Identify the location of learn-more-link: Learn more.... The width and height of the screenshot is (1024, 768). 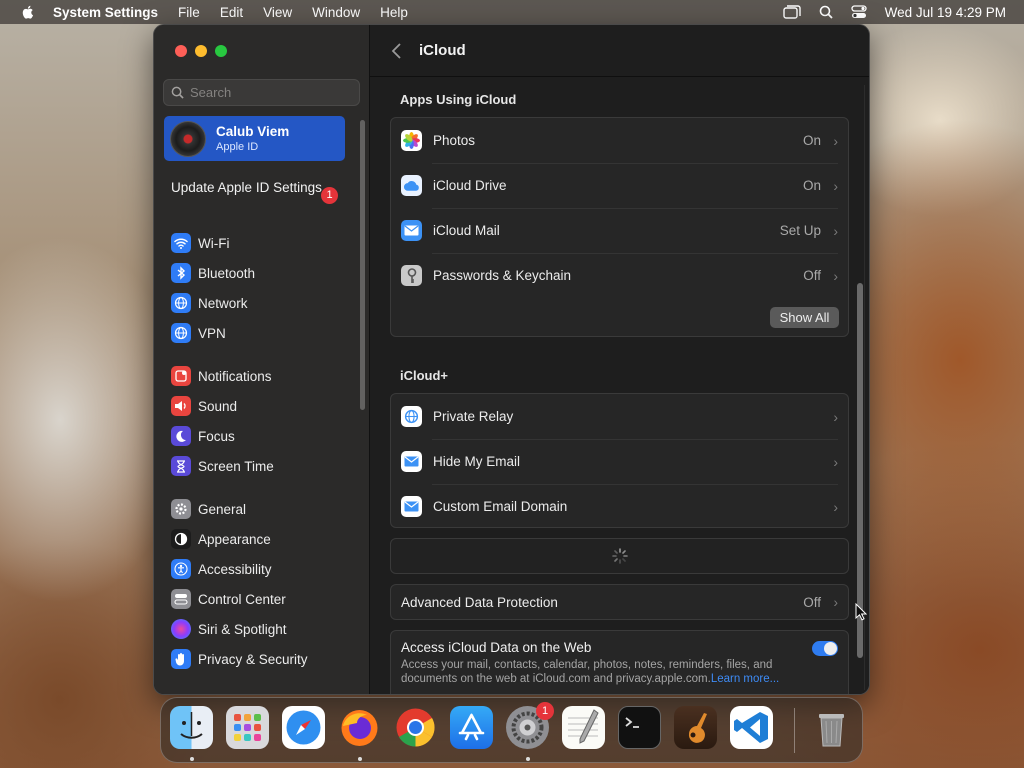
(745, 679).